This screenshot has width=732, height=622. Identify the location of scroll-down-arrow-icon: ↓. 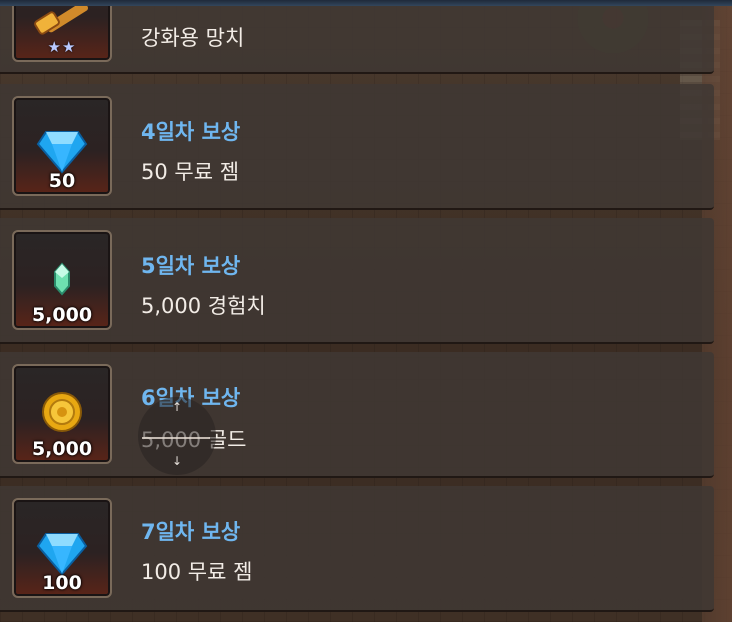
(177, 461).